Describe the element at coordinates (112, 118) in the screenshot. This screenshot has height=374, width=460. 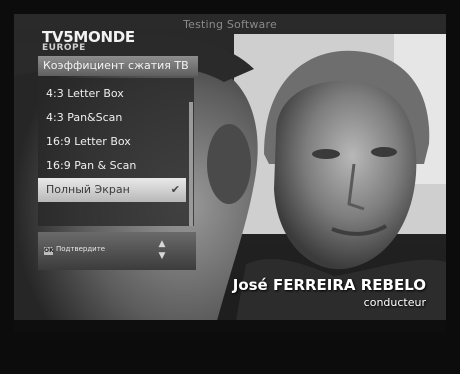
I see `menu-item-4-3-pan-scan: 4:3 Pan&Scan` at that location.